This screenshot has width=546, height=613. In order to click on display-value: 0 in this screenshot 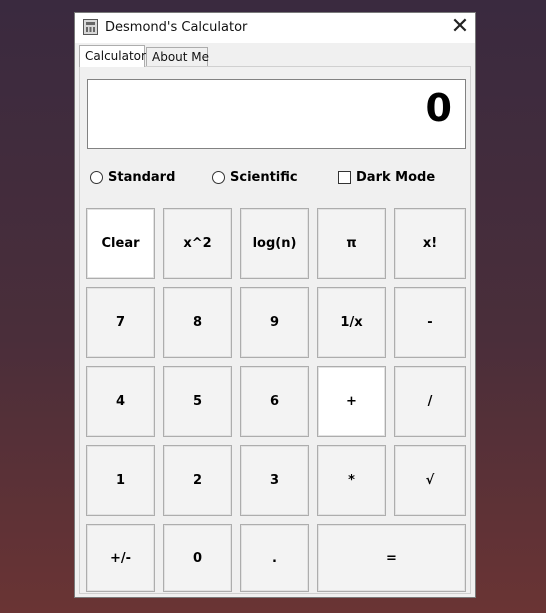, I will do `click(439, 108)`.